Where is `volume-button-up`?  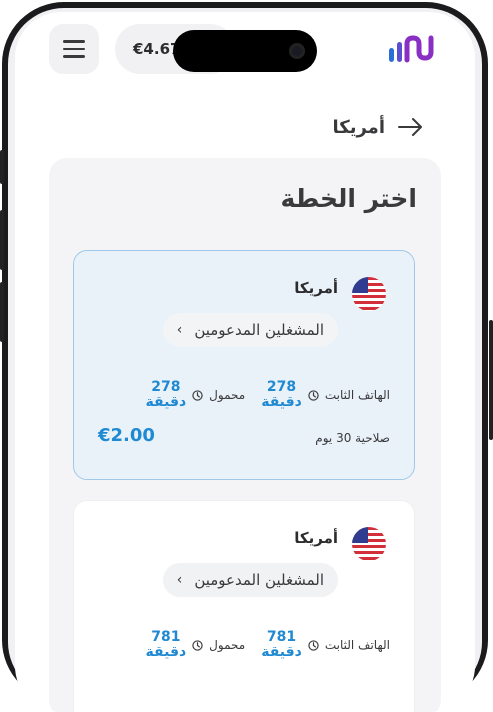
volume-button-up is located at coordinates (2, 167).